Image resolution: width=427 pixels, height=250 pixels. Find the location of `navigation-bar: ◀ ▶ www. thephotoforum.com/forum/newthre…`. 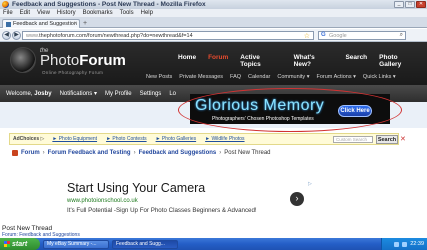

navigation-bar: ◀ ▶ www. thephotoforum.com/forum/newthre… is located at coordinates (213, 35).